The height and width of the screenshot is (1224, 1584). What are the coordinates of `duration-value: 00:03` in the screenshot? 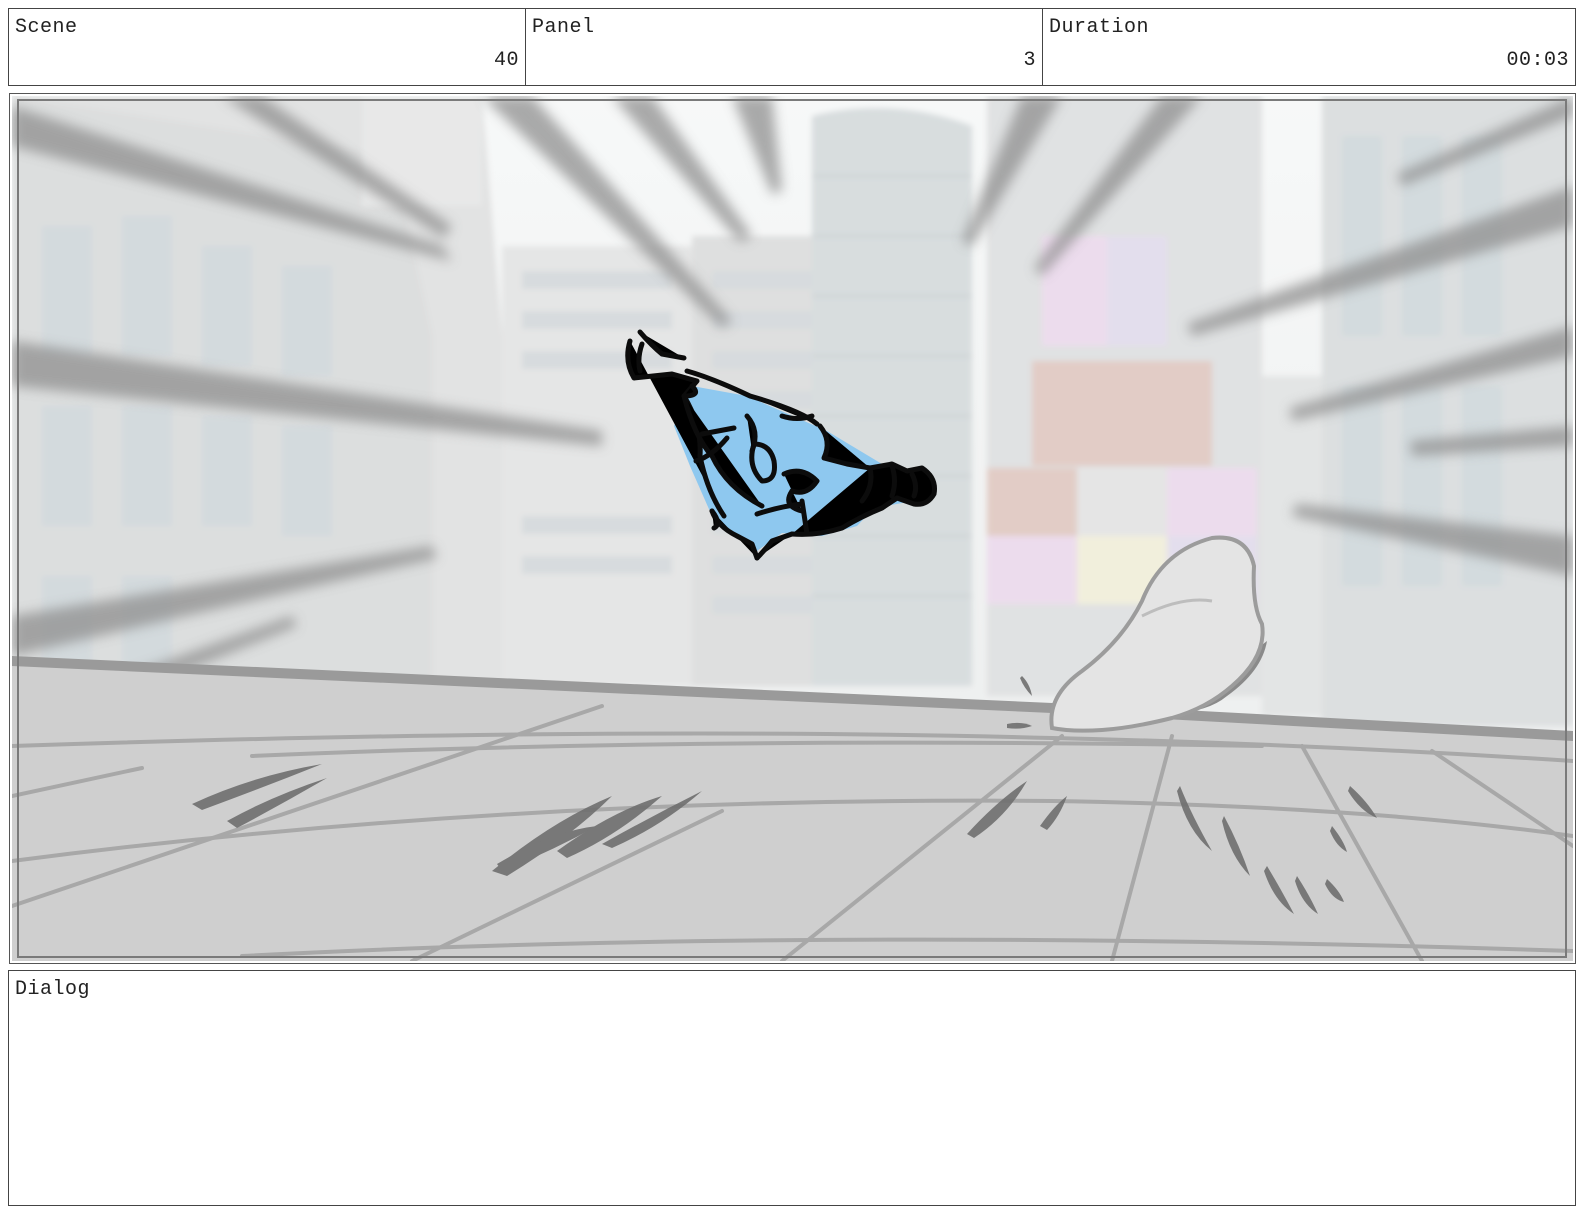 It's located at (1537, 60).